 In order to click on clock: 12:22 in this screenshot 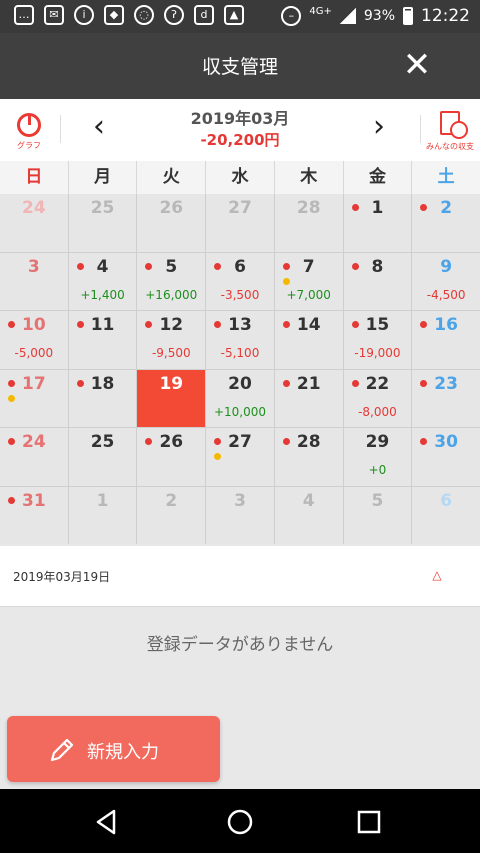, I will do `click(445, 16)`.